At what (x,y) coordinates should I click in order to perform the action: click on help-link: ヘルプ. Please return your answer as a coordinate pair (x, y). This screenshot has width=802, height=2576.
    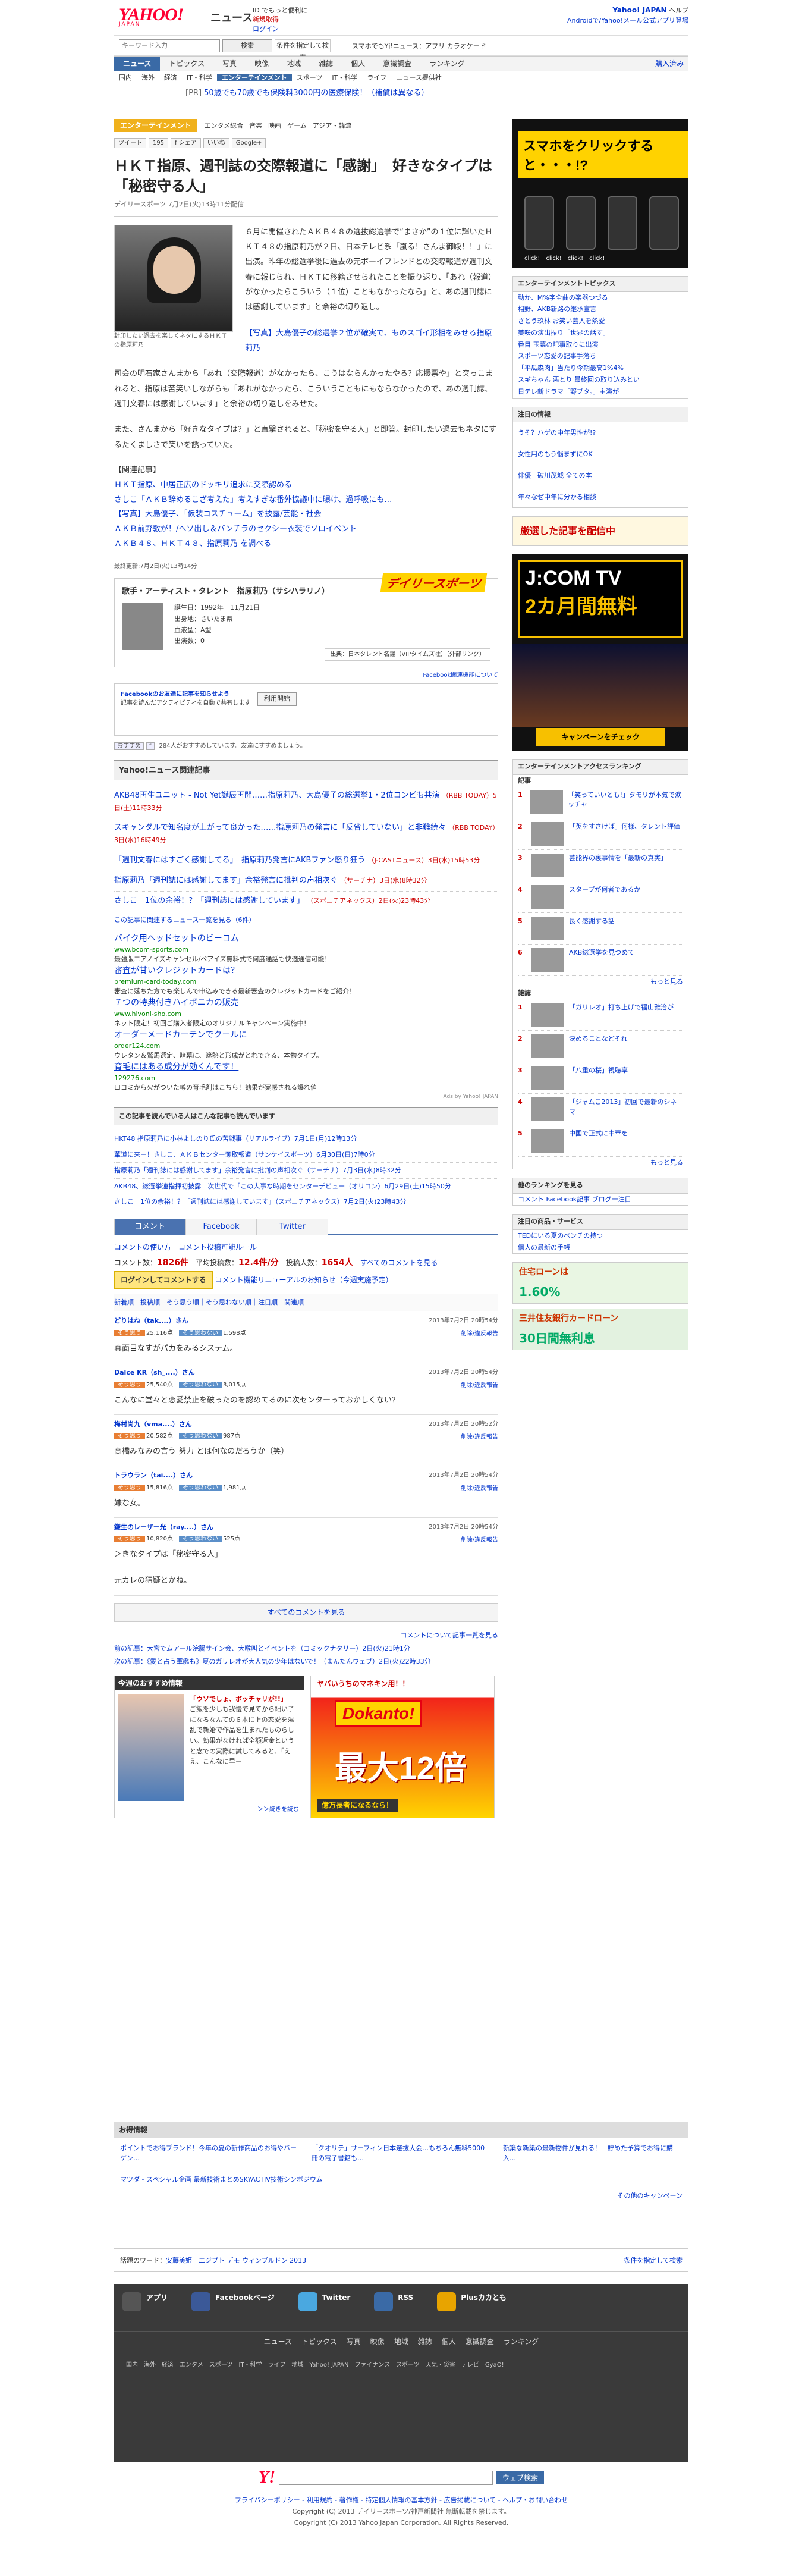
    Looking at the image, I should click on (678, 10).